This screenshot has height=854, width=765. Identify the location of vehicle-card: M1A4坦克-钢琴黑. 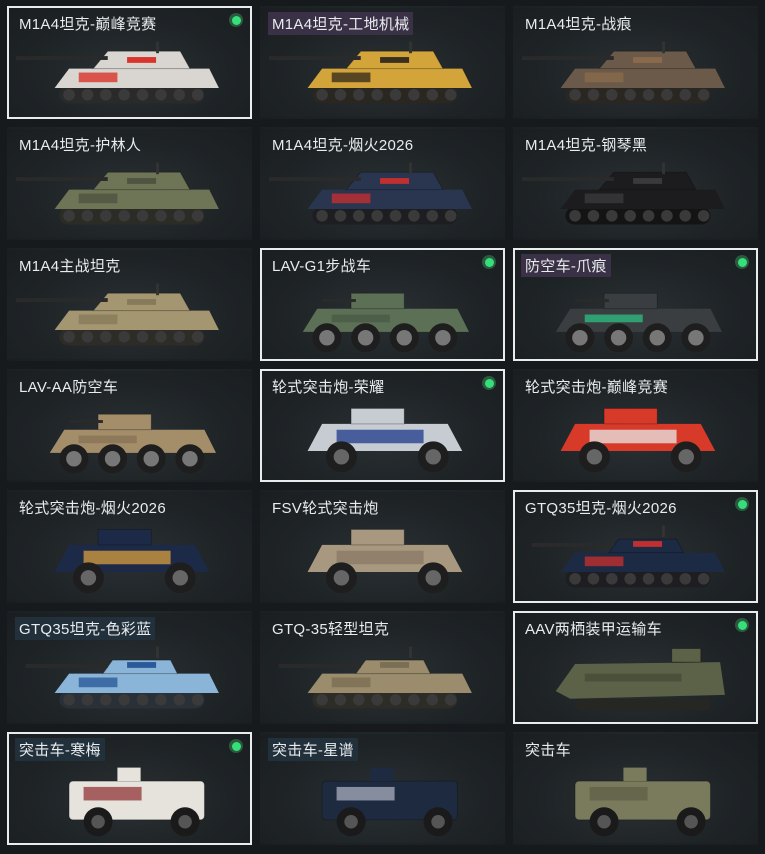
(635, 183).